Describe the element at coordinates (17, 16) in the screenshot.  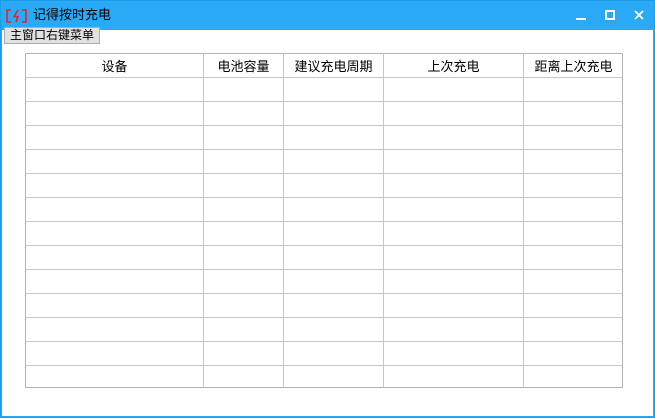
I see `battery-charging-icon` at that location.